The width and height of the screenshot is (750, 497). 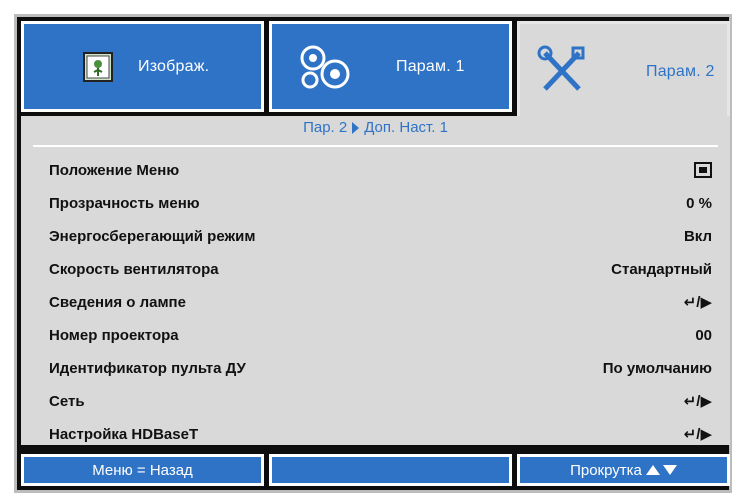 I want to click on arrow-up-icon, so click(x=652, y=470).